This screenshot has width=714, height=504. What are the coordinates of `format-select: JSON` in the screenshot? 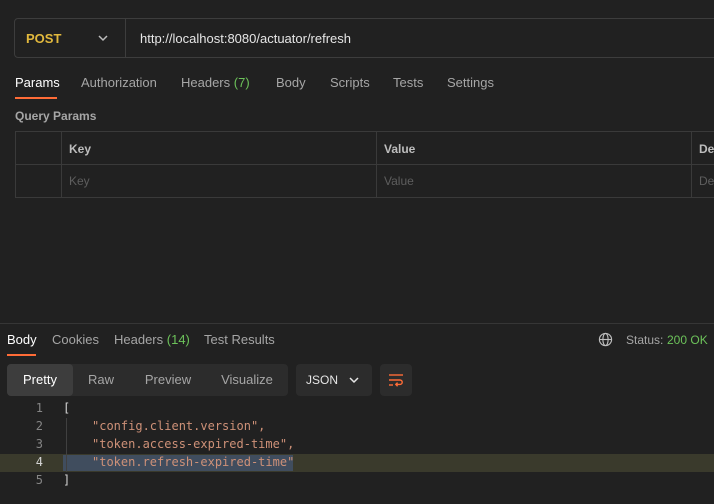 It's located at (334, 380).